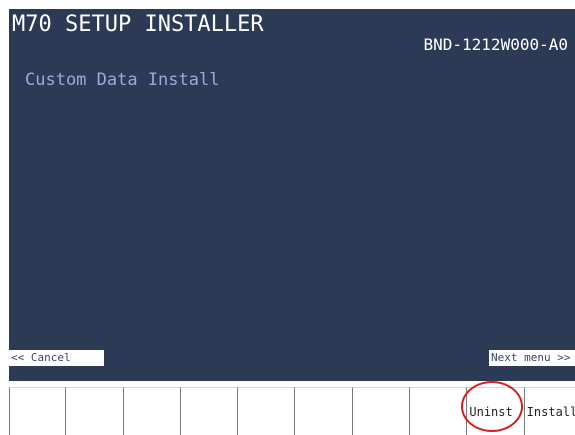 This screenshot has height=435, width=575. I want to click on window-title: M70 SETUP INSTALLER, so click(138, 24).